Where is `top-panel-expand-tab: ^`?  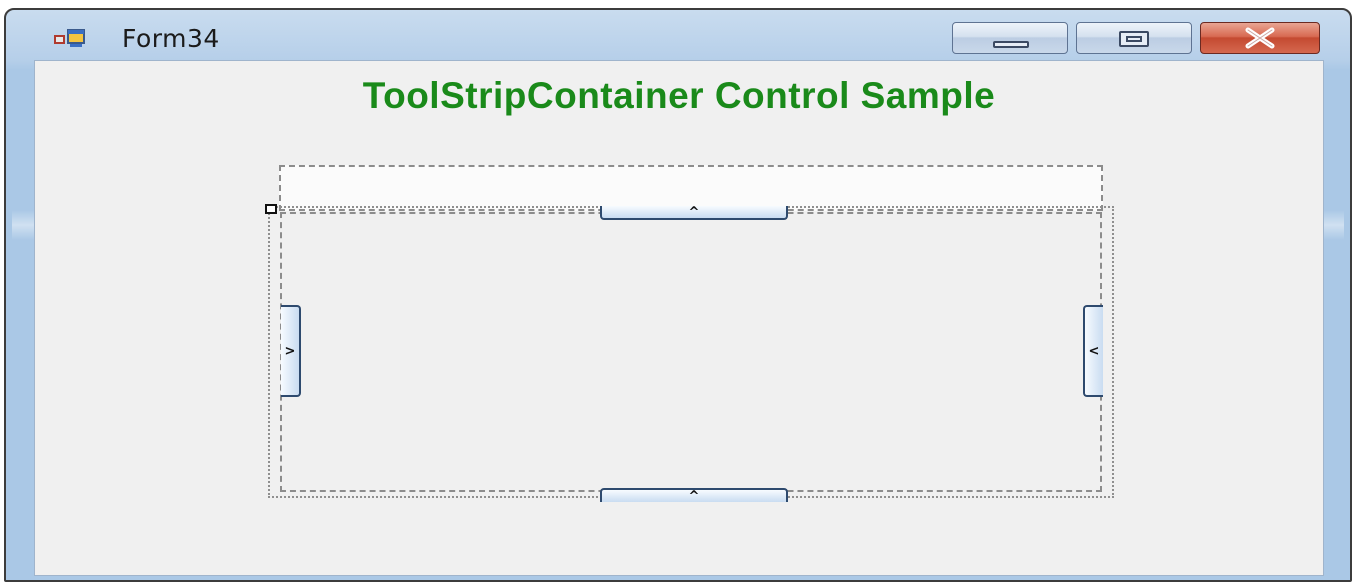 top-panel-expand-tab: ^ is located at coordinates (694, 213).